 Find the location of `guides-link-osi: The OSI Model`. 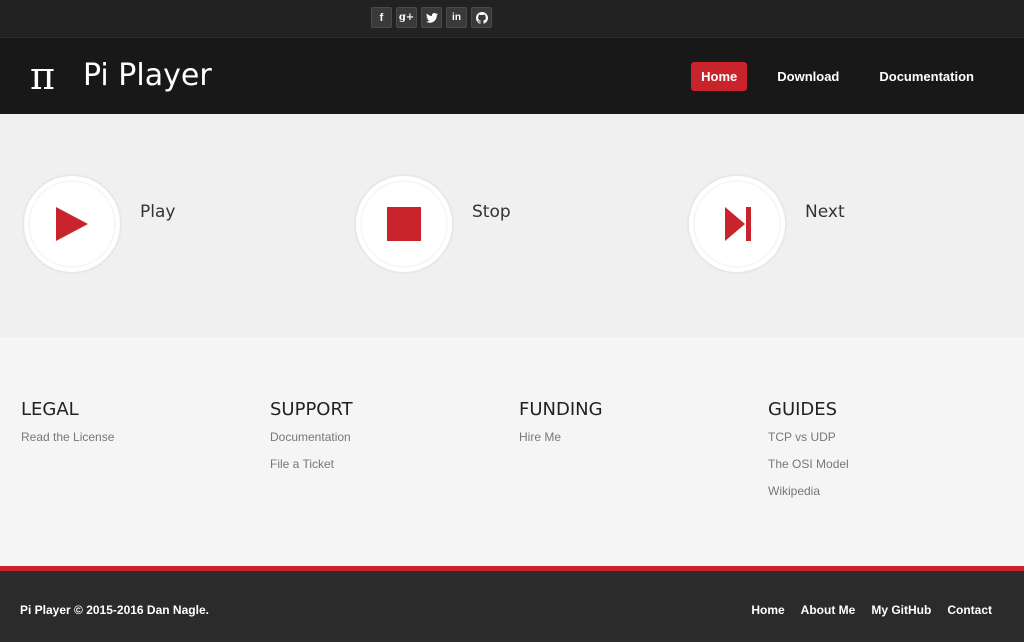

guides-link-osi: The OSI Model is located at coordinates (808, 464).